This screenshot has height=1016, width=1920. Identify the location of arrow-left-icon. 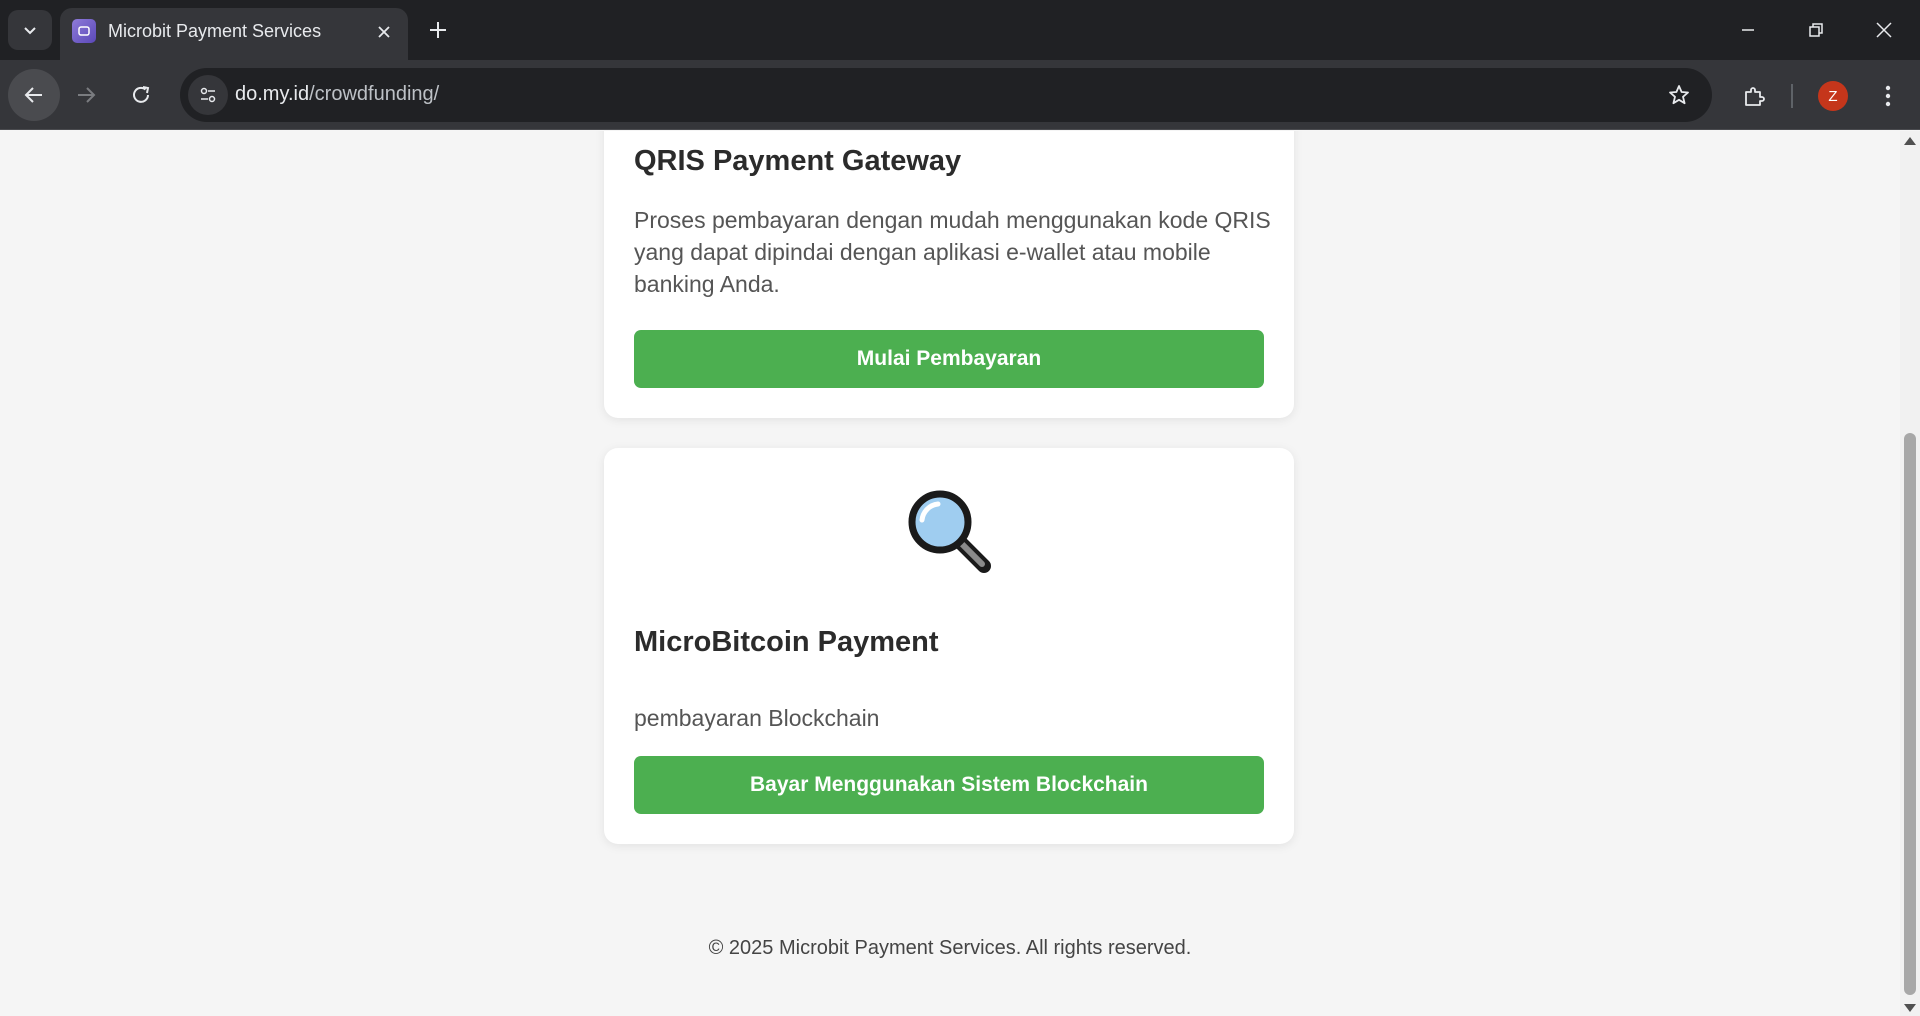
(33, 95).